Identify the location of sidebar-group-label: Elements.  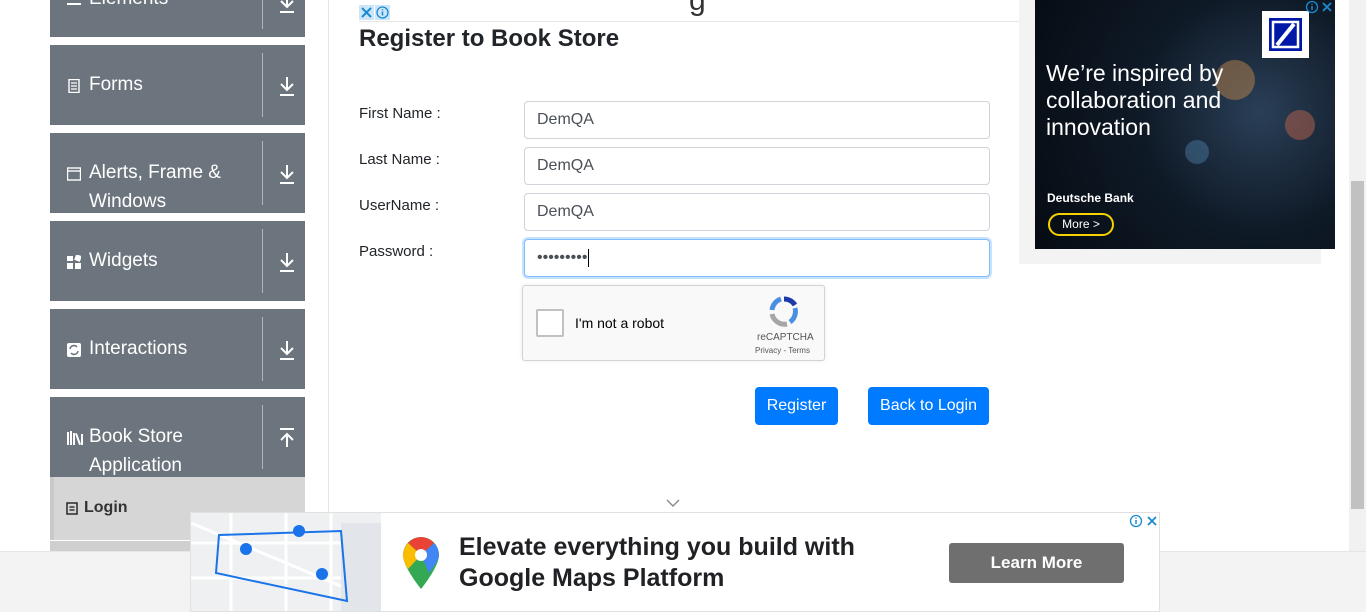
(169, 6).